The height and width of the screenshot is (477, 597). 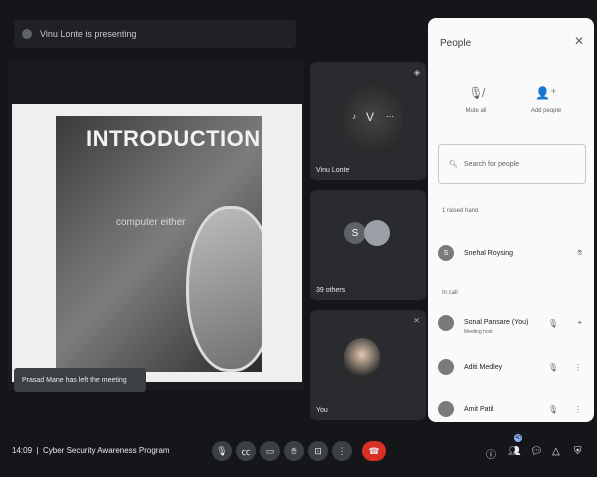 I want to click on mic-button: 🎙︎, so click(x=222, y=451).